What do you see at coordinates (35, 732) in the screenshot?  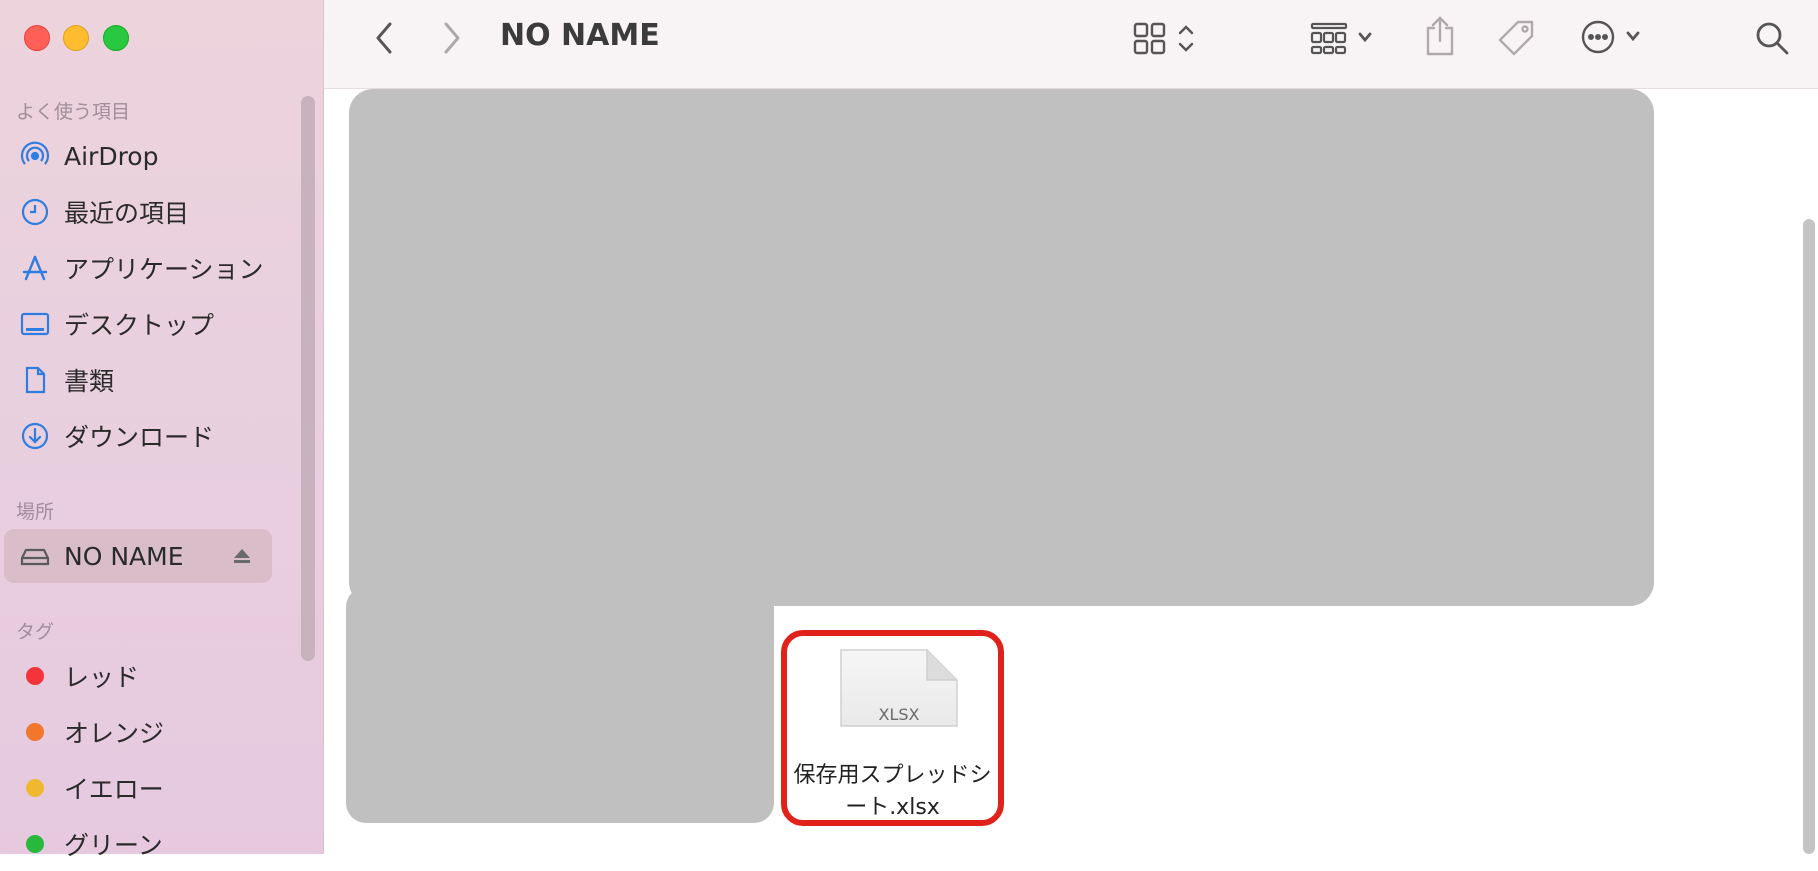 I see `orange-tag-icon` at bounding box center [35, 732].